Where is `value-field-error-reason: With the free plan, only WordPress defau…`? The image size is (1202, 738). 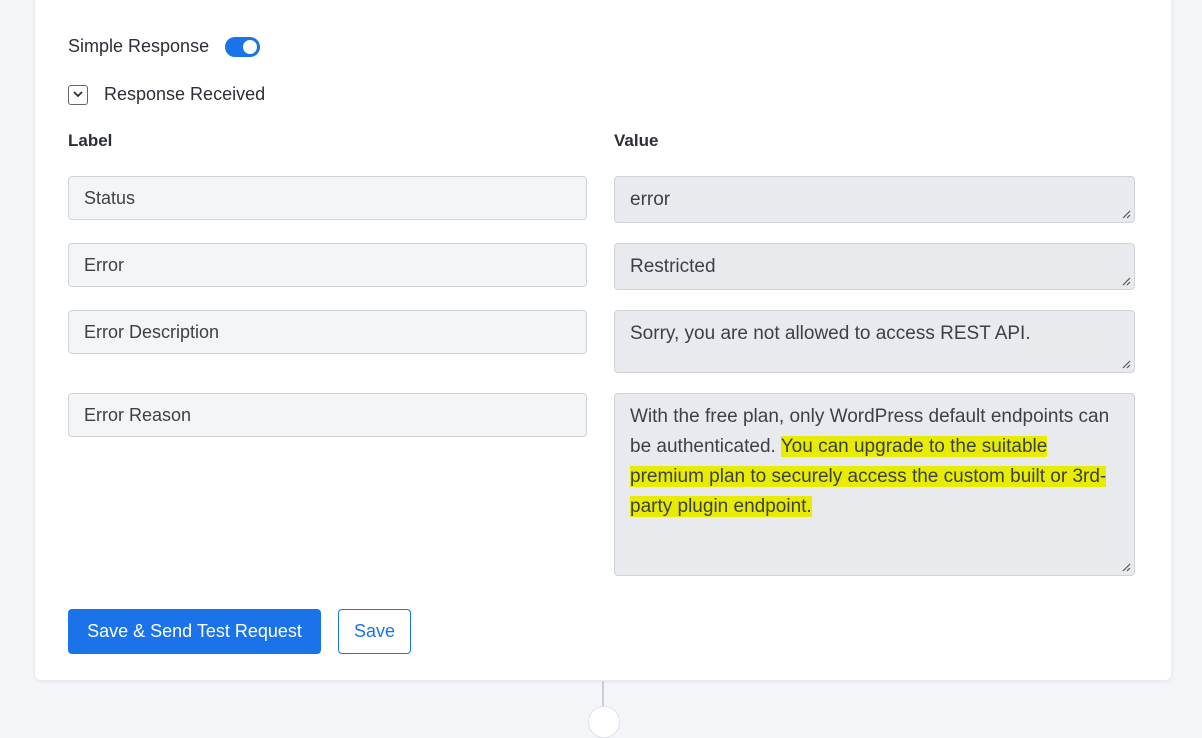
value-field-error-reason: With the free plan, only WordPress defau… is located at coordinates (874, 484).